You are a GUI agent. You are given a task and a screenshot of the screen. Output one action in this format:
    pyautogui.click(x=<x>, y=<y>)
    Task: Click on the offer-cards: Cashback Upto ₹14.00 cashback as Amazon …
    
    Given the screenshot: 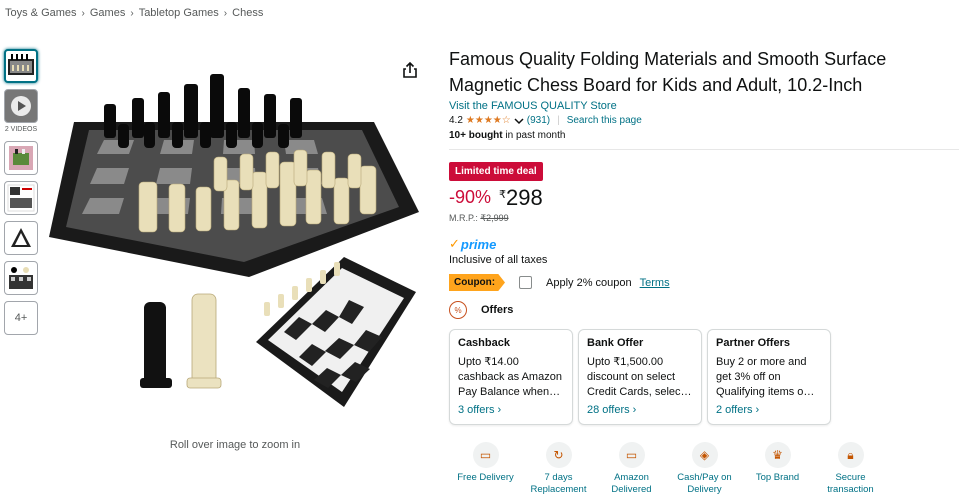 What is the action you would take?
    pyautogui.click(x=704, y=377)
    